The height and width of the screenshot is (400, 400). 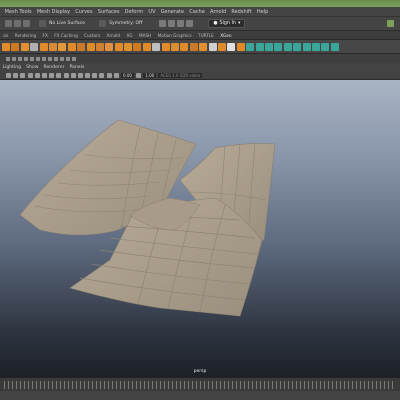 What do you see at coordinates (180, 75) in the screenshot?
I see `colorspace-dropdown: ACES 1.0 SDR-video` at bounding box center [180, 75].